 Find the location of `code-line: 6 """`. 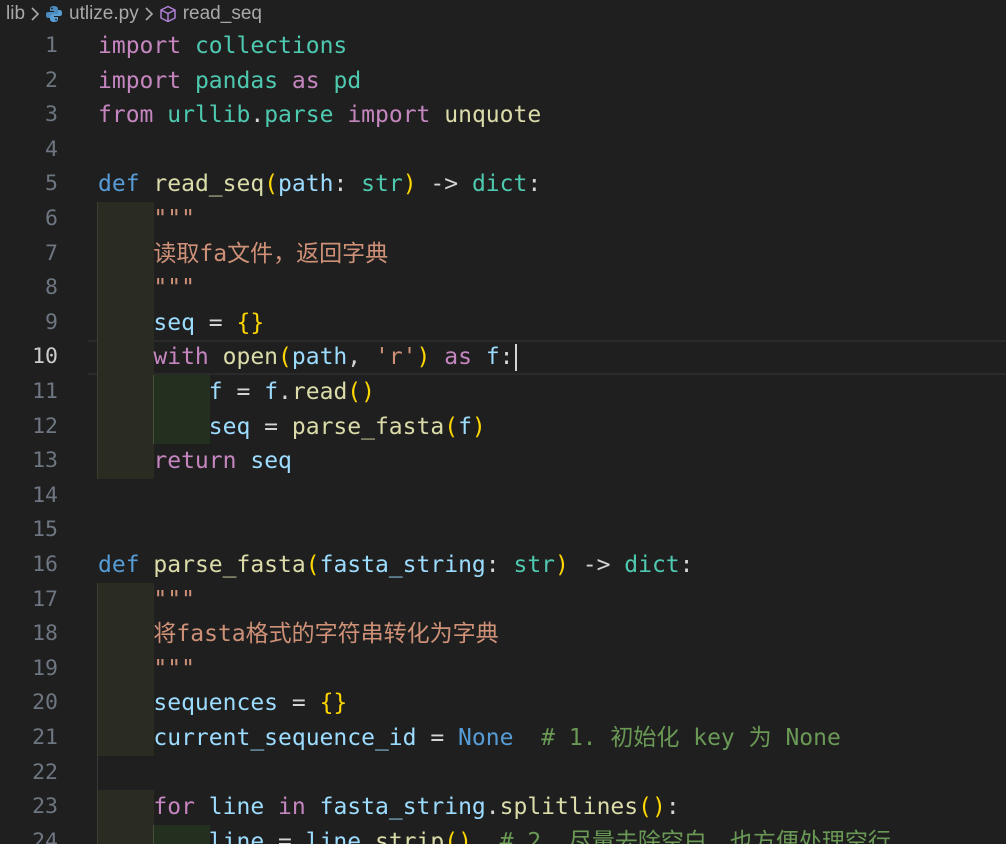

code-line: 6 """ is located at coordinates (503, 219).